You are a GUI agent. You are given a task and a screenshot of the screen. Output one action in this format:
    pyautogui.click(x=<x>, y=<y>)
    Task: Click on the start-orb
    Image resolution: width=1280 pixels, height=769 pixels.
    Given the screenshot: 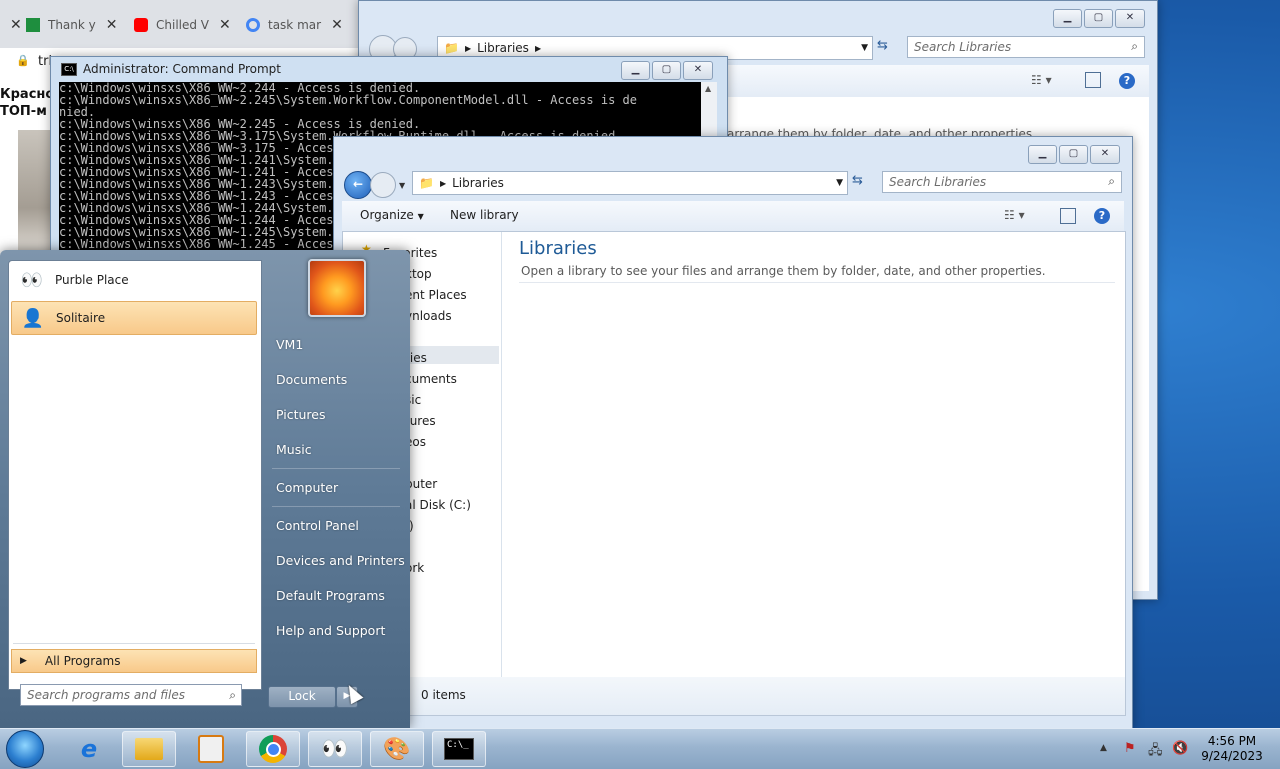 What is the action you would take?
    pyautogui.click(x=25, y=749)
    